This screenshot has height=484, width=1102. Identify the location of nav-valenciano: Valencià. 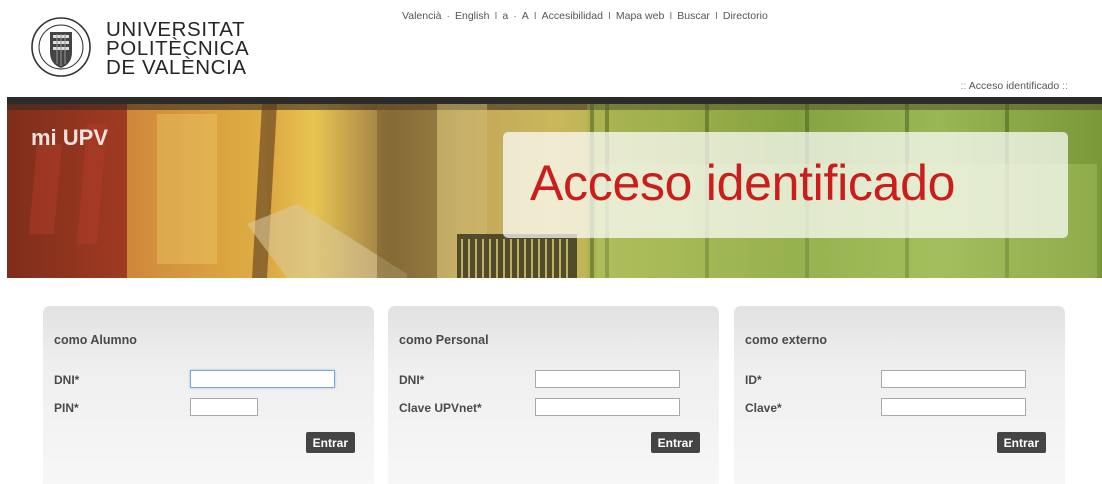
(422, 16).